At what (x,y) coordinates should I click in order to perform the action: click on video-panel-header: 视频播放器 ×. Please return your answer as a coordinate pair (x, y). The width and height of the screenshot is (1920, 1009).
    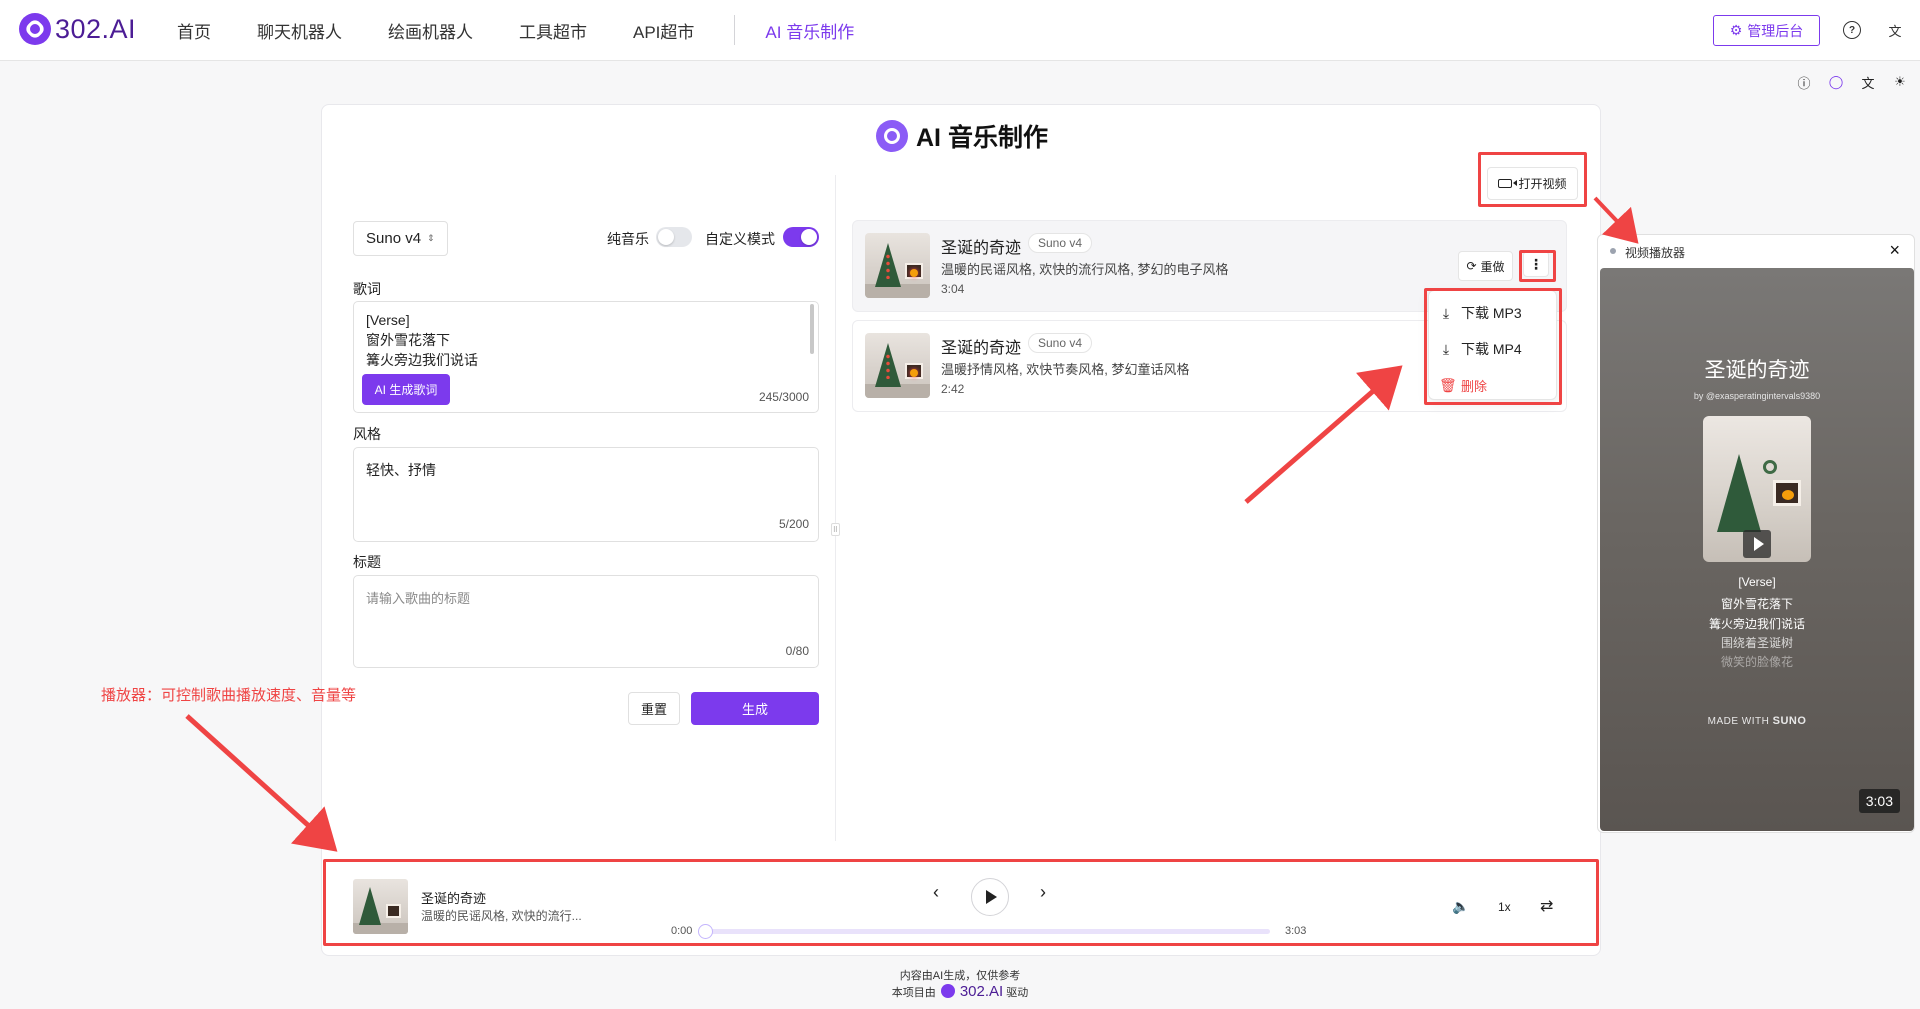
    Looking at the image, I should click on (1756, 250).